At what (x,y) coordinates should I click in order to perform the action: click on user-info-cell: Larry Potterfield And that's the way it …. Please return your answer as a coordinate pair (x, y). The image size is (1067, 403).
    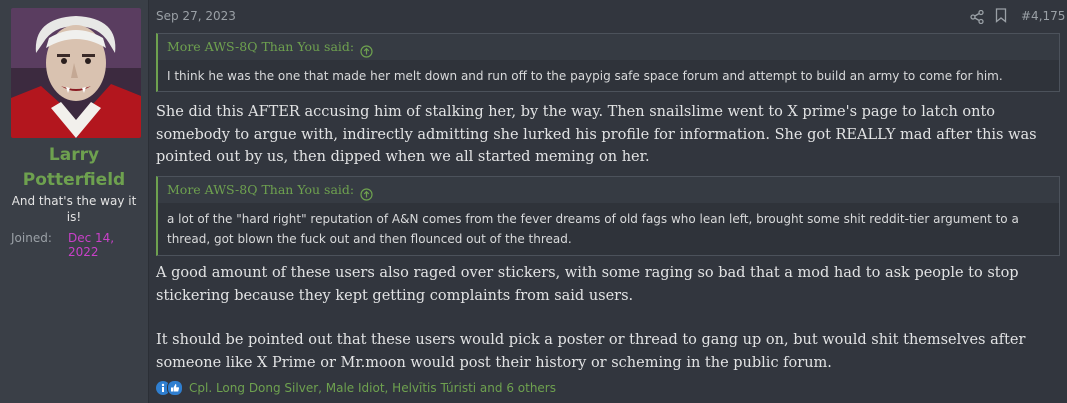
    Looking at the image, I should click on (74, 201).